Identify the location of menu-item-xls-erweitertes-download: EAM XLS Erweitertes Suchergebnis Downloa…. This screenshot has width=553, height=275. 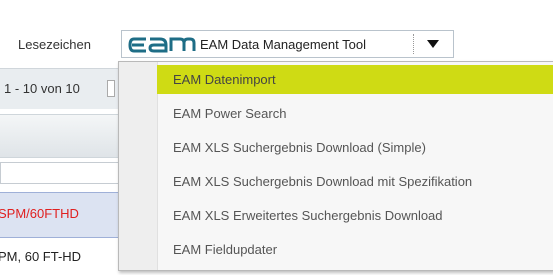
(355, 215).